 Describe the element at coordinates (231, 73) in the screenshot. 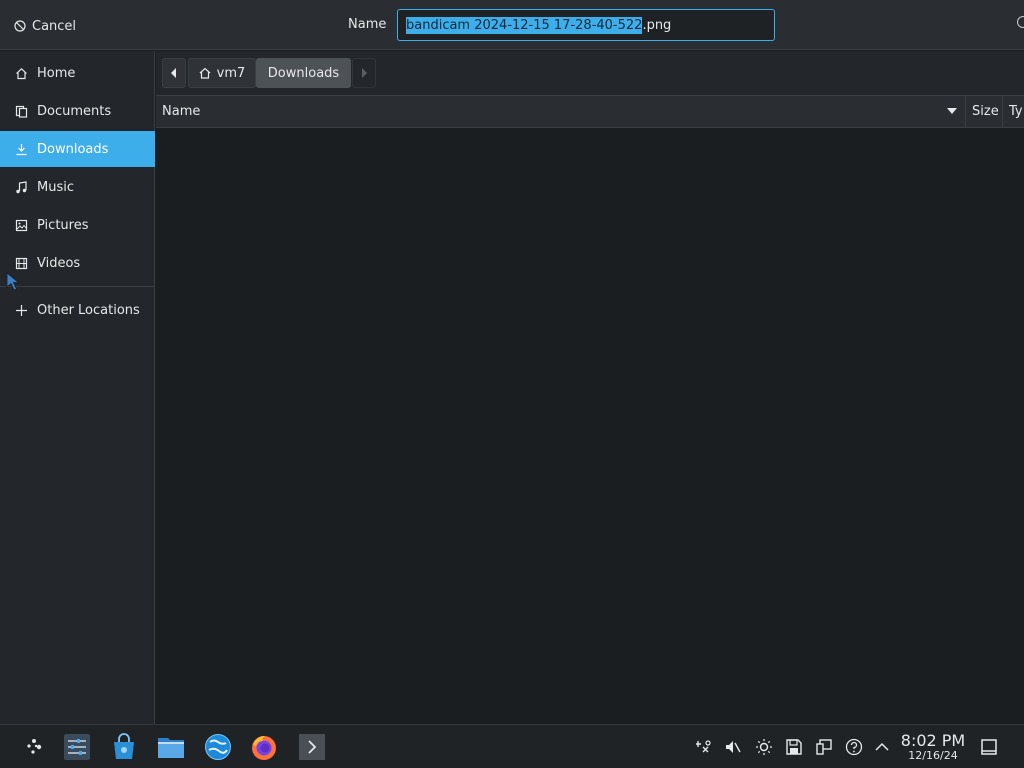

I see `breadcrumb-label: vm7` at that location.